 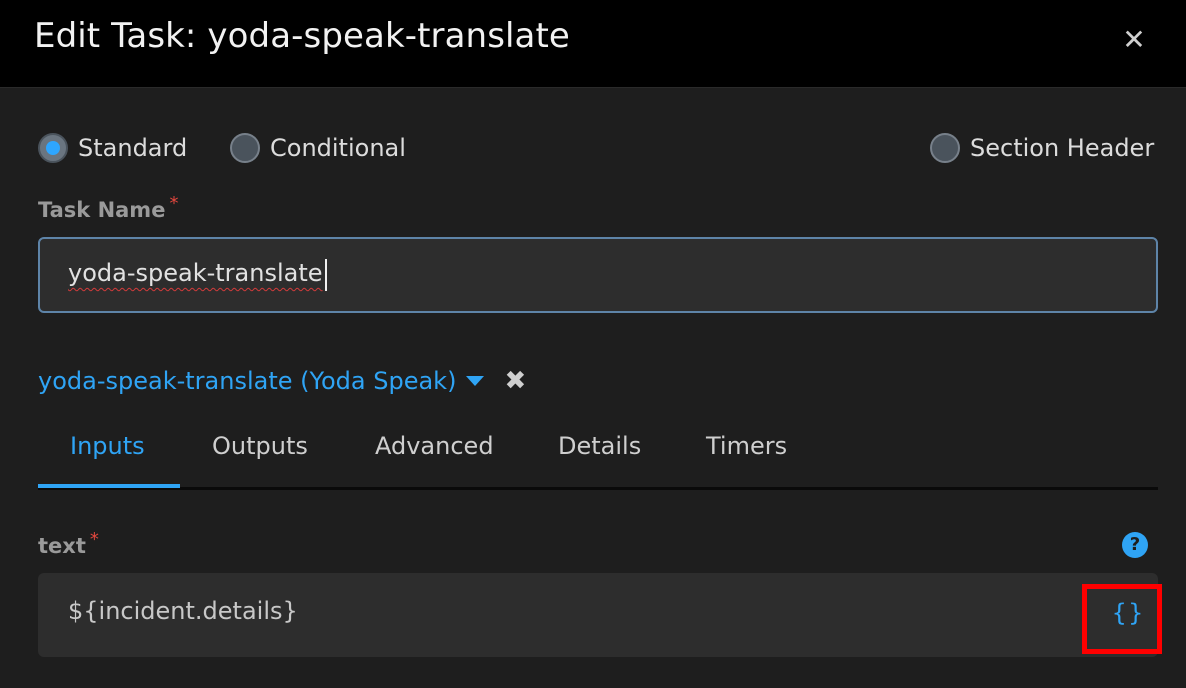 What do you see at coordinates (326, 275) in the screenshot?
I see `text-caret` at bounding box center [326, 275].